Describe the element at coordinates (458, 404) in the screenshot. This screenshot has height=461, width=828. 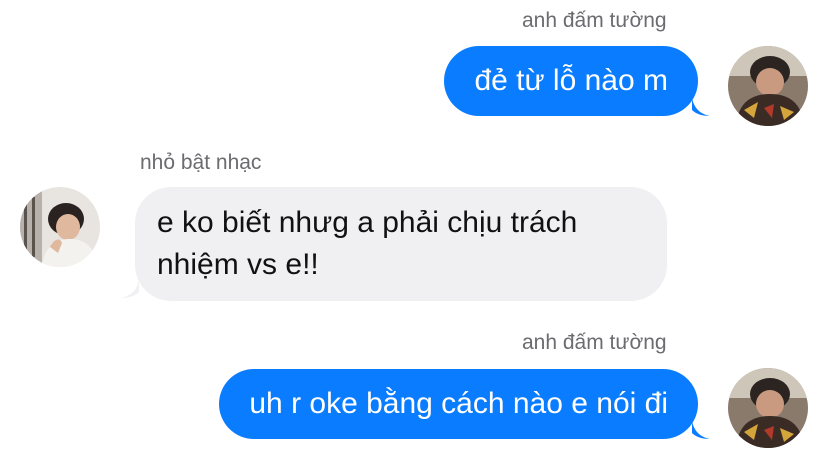
I see `outgoing-message-bubble: uh r oke bằng cách nào e nói đi` at that location.